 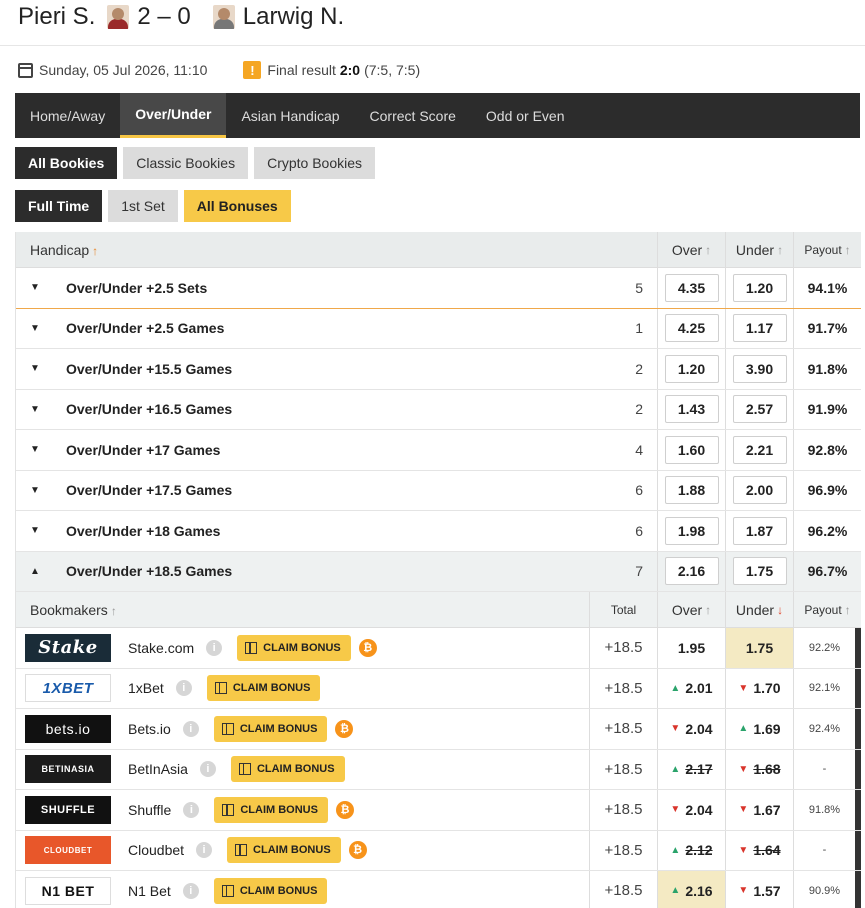 I want to click on under-odds-cell: ▼ 1.68, so click(x=759, y=769).